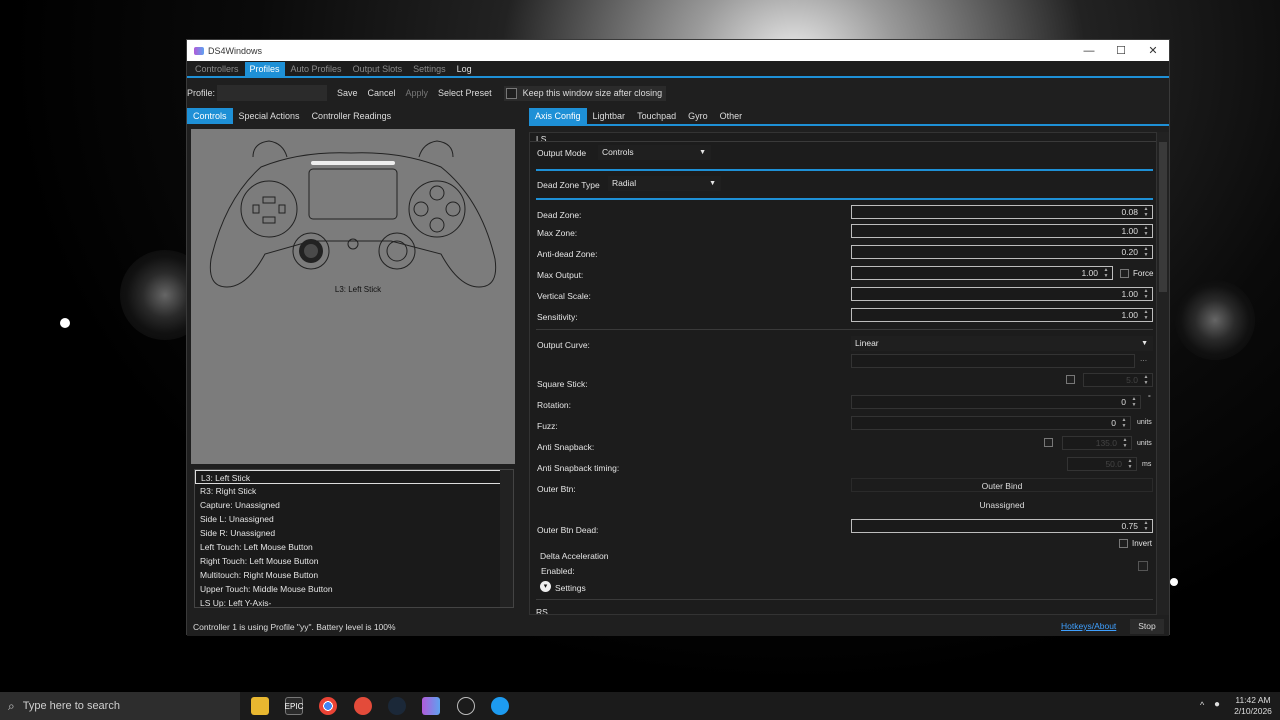 This screenshot has width=1280, height=720. What do you see at coordinates (269, 116) in the screenshot?
I see `tab-special-actions: Special Actions` at bounding box center [269, 116].